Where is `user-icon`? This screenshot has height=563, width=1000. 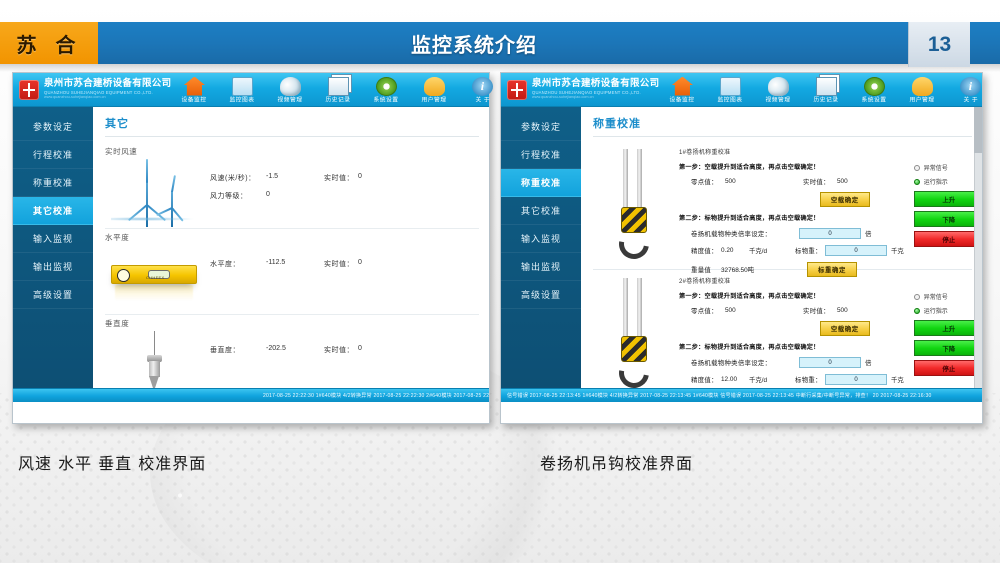 user-icon is located at coordinates (434, 86).